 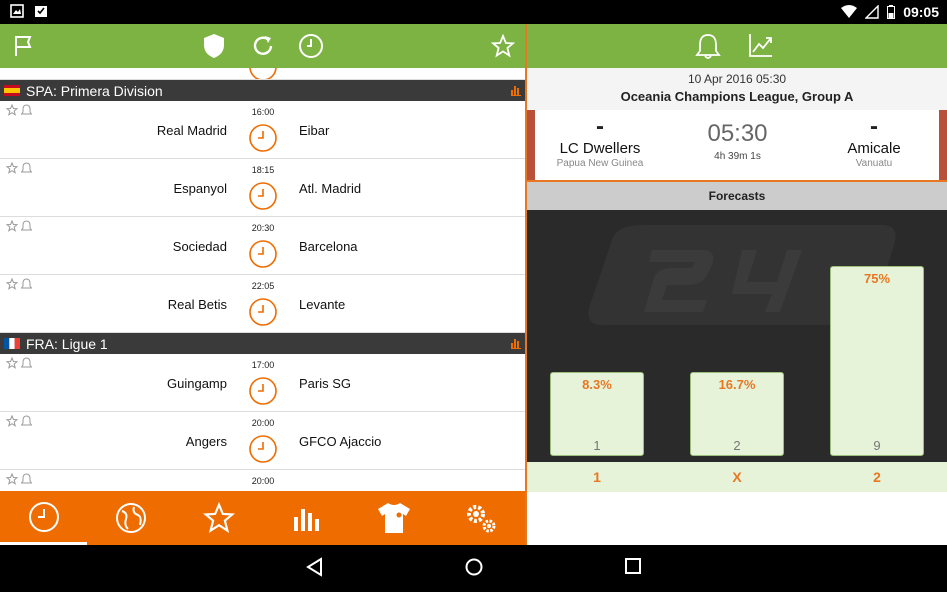 What do you see at coordinates (263, 365) in the screenshot?
I see `match-time: 17:00` at bounding box center [263, 365].